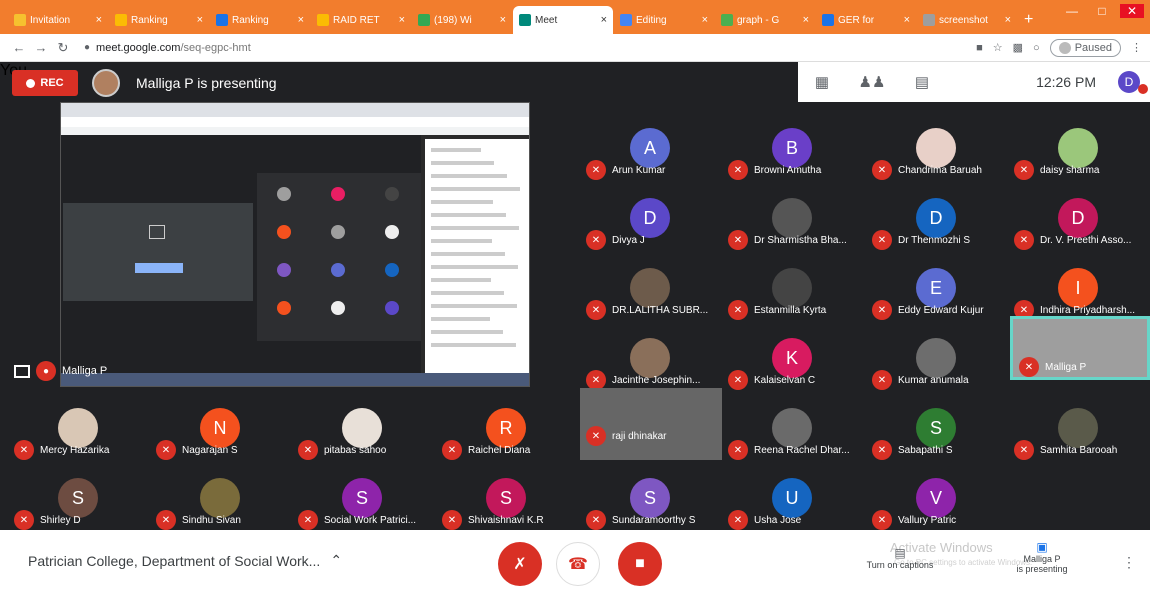 This screenshot has width=1150, height=589. What do you see at coordinates (1085, 47) in the screenshot?
I see `profile-paused-button: Paused` at bounding box center [1085, 47].